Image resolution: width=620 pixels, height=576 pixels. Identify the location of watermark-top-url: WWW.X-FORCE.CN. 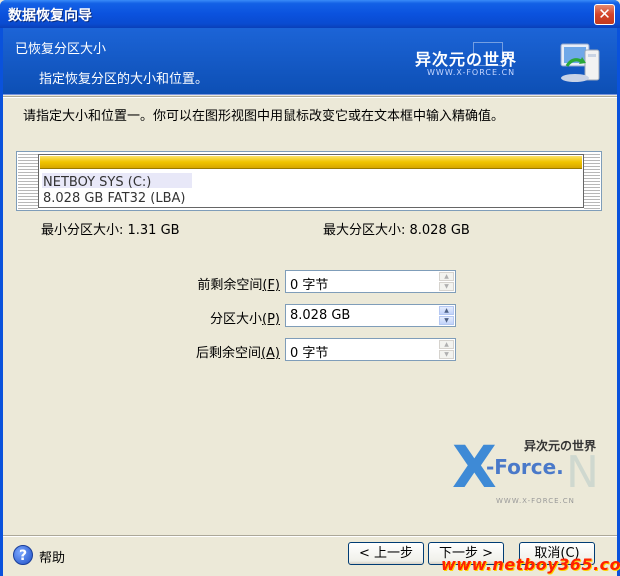
(471, 72).